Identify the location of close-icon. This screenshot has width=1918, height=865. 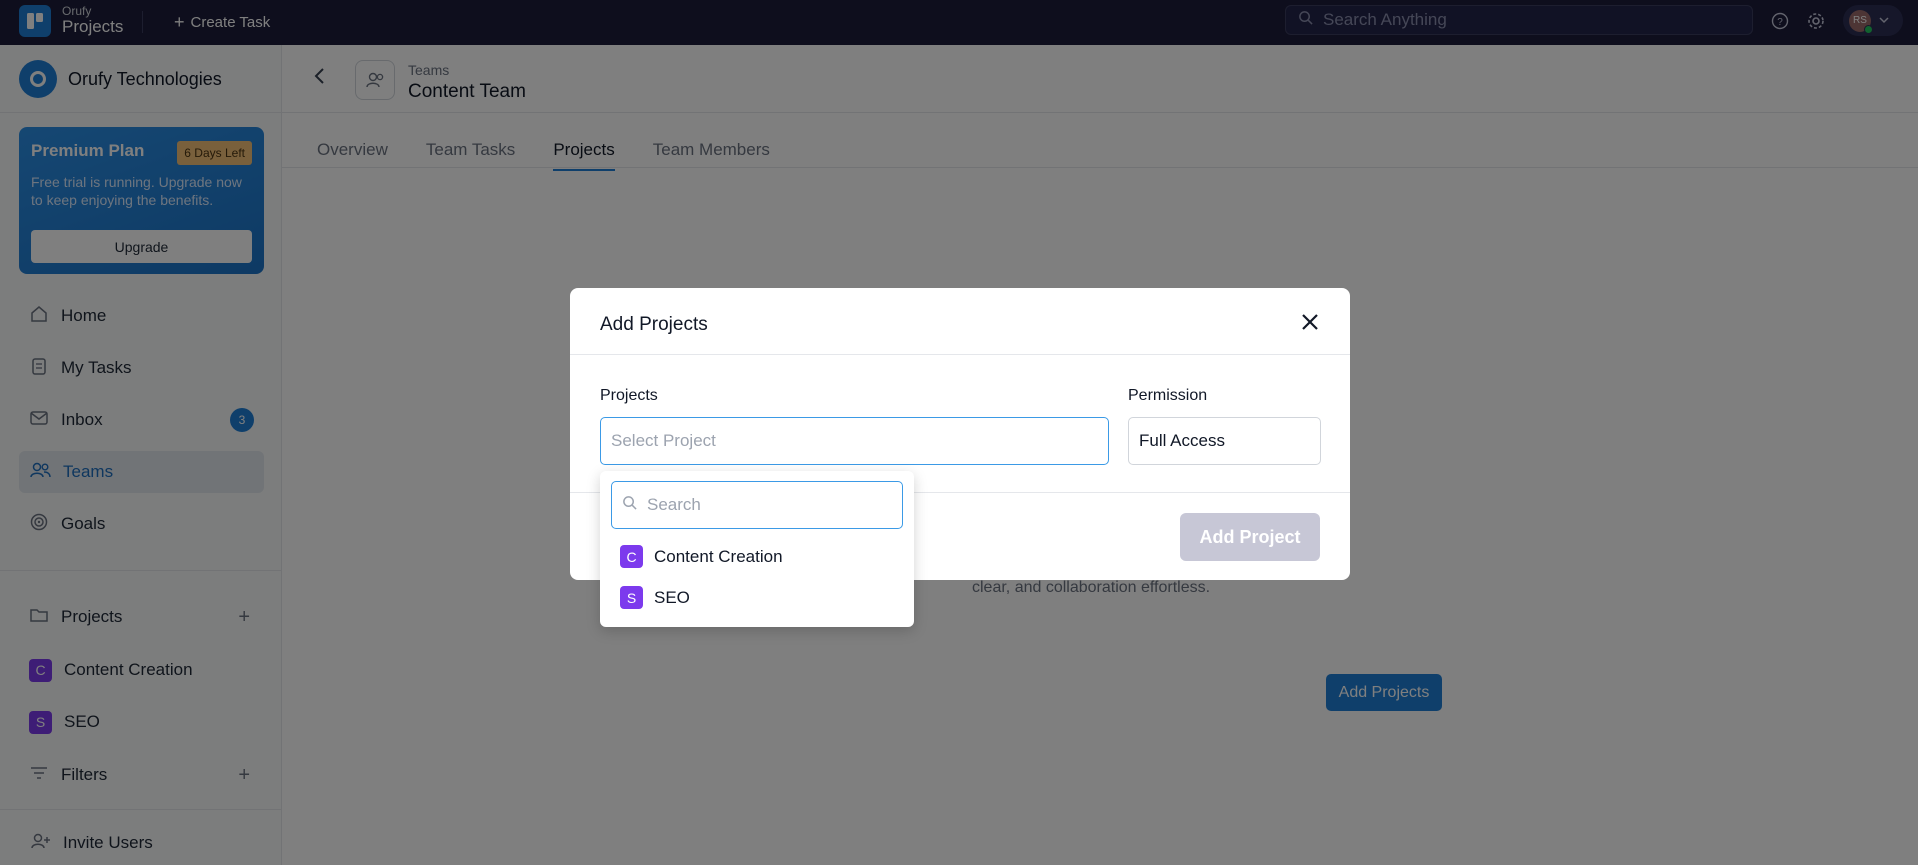
(1310, 324).